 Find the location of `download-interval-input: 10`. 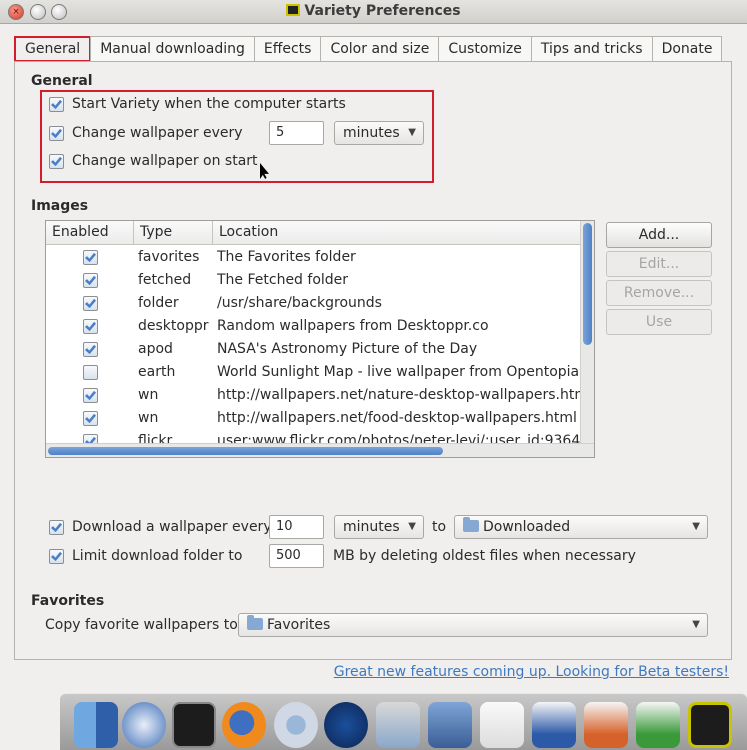

download-interval-input: 10 is located at coordinates (296, 527).